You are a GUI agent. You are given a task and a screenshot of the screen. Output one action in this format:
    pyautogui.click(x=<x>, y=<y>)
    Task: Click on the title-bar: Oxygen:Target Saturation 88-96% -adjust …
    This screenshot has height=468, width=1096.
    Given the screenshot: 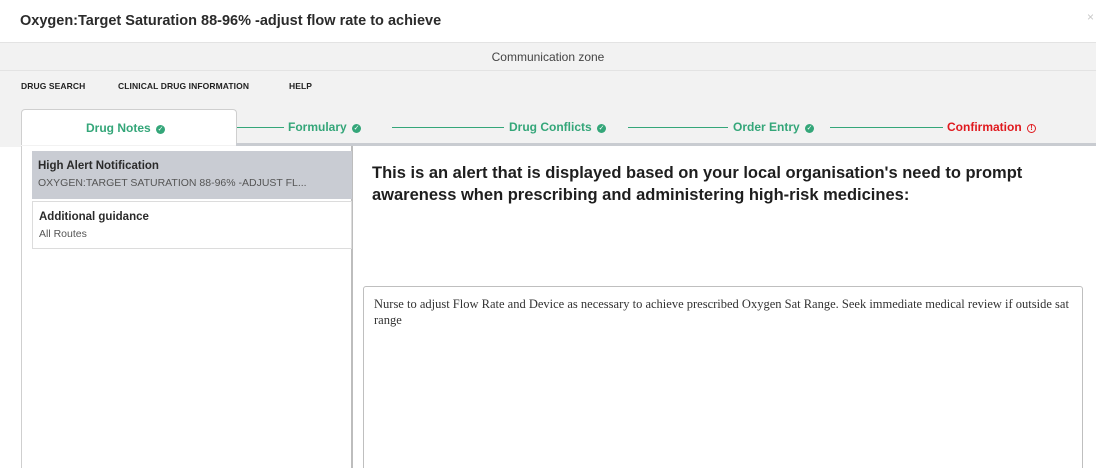 What is the action you would take?
    pyautogui.click(x=548, y=21)
    